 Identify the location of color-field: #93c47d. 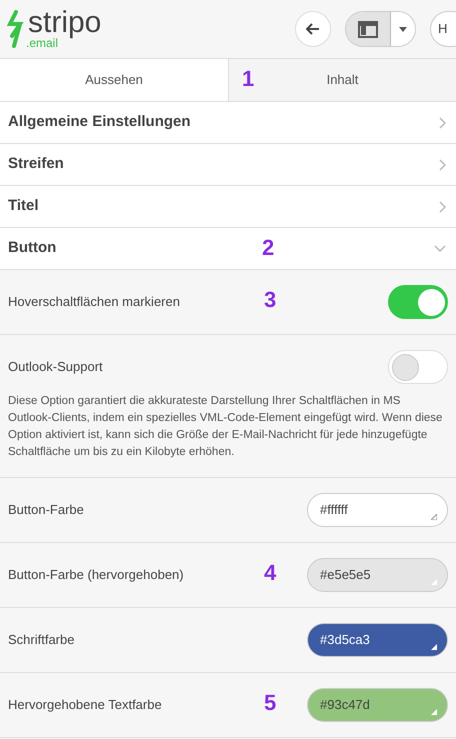
(377, 705).